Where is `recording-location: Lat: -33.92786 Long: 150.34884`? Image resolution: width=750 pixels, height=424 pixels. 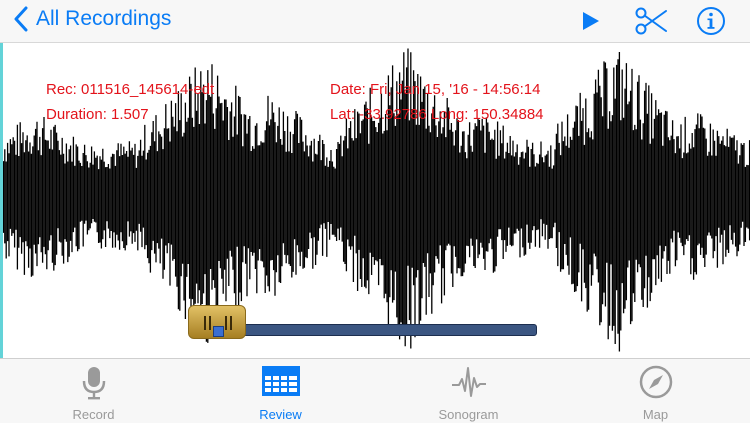 recording-location: Lat: -33.92786 Long: 150.34884 is located at coordinates (437, 114).